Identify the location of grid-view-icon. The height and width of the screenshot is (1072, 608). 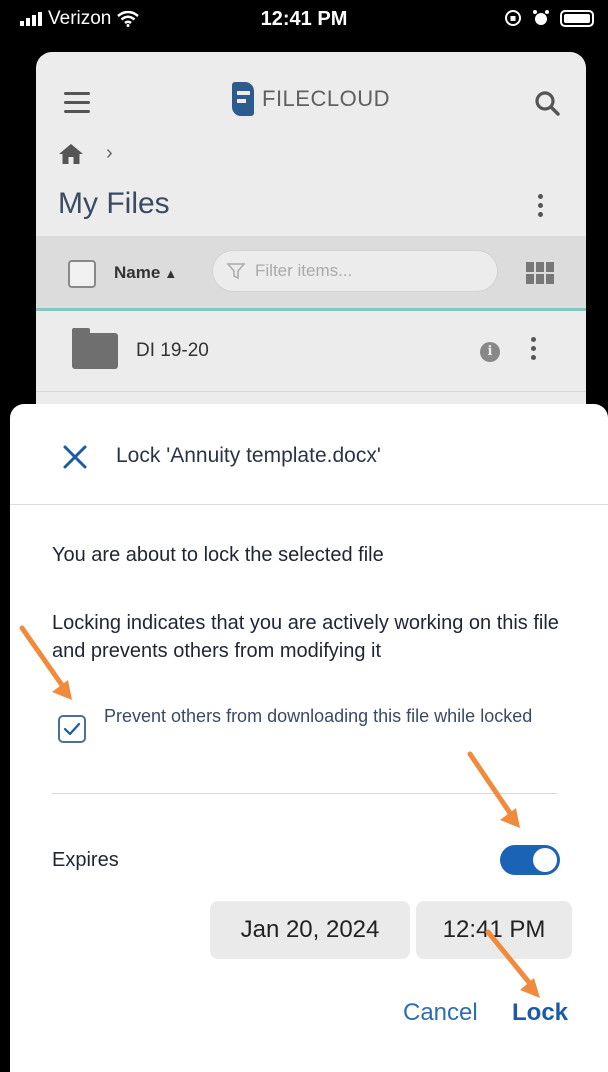
(540, 273).